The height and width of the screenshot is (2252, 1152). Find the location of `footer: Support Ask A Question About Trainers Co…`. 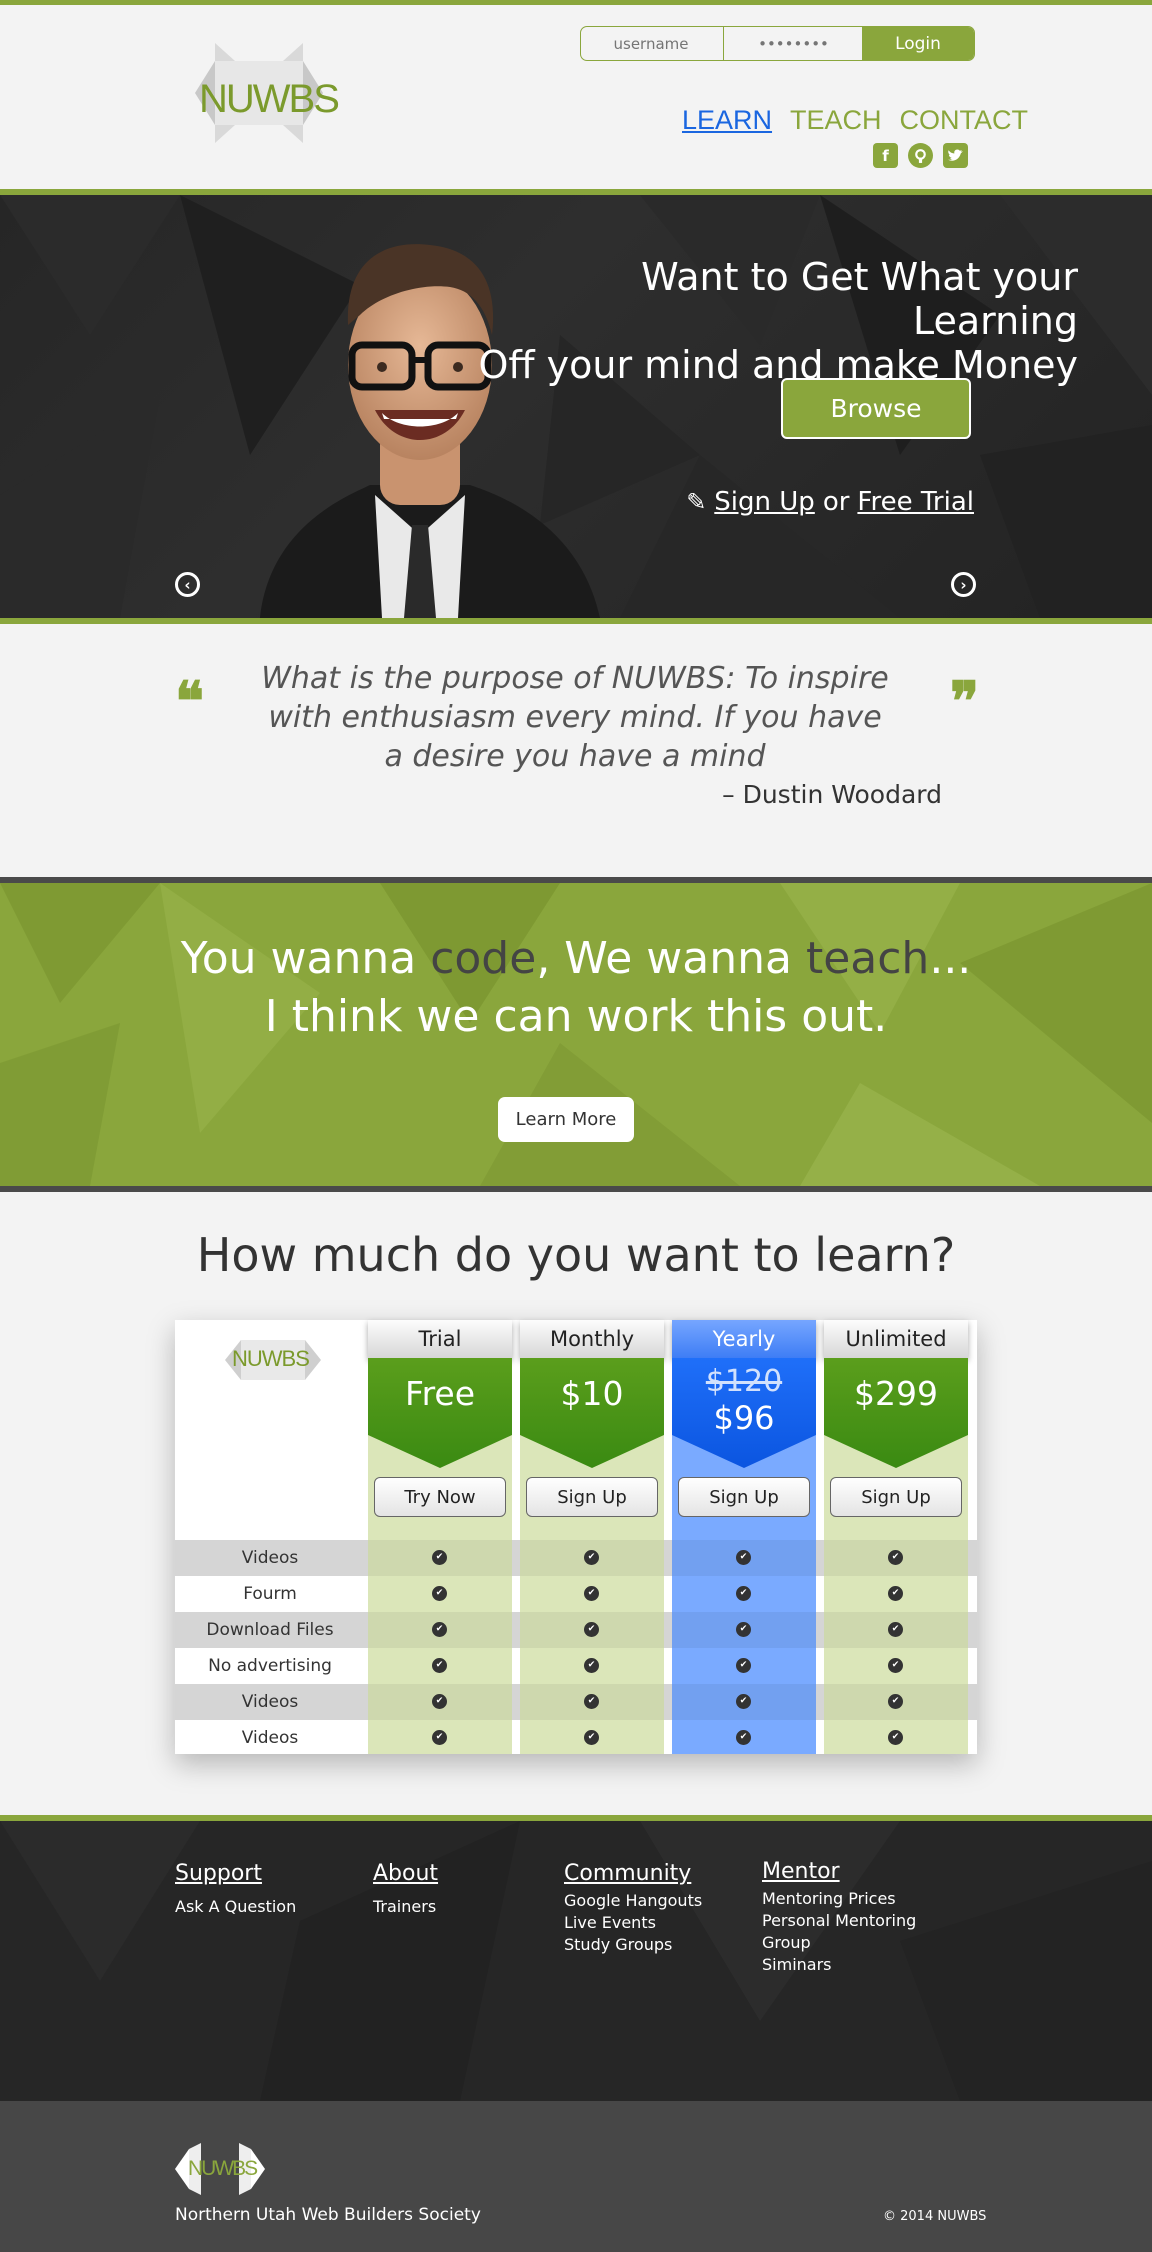

footer: Support Ask A Question About Trainers Co… is located at coordinates (576, 1961).